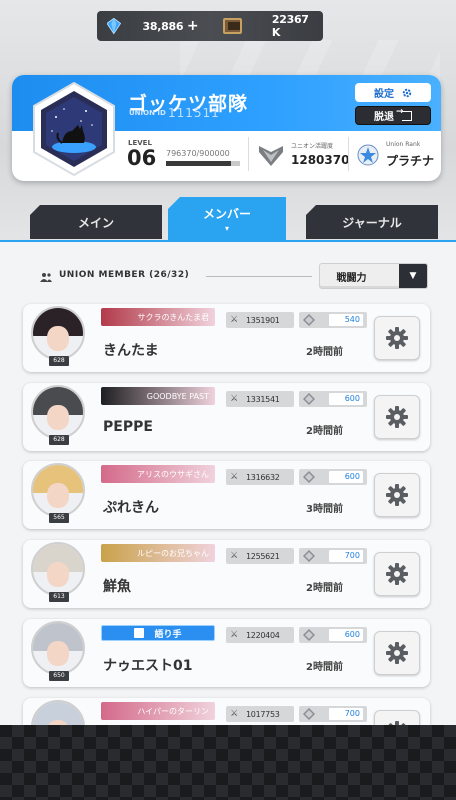 The image size is (456, 800). I want to click on combat-power: ⚔ 1017753, so click(260, 714).